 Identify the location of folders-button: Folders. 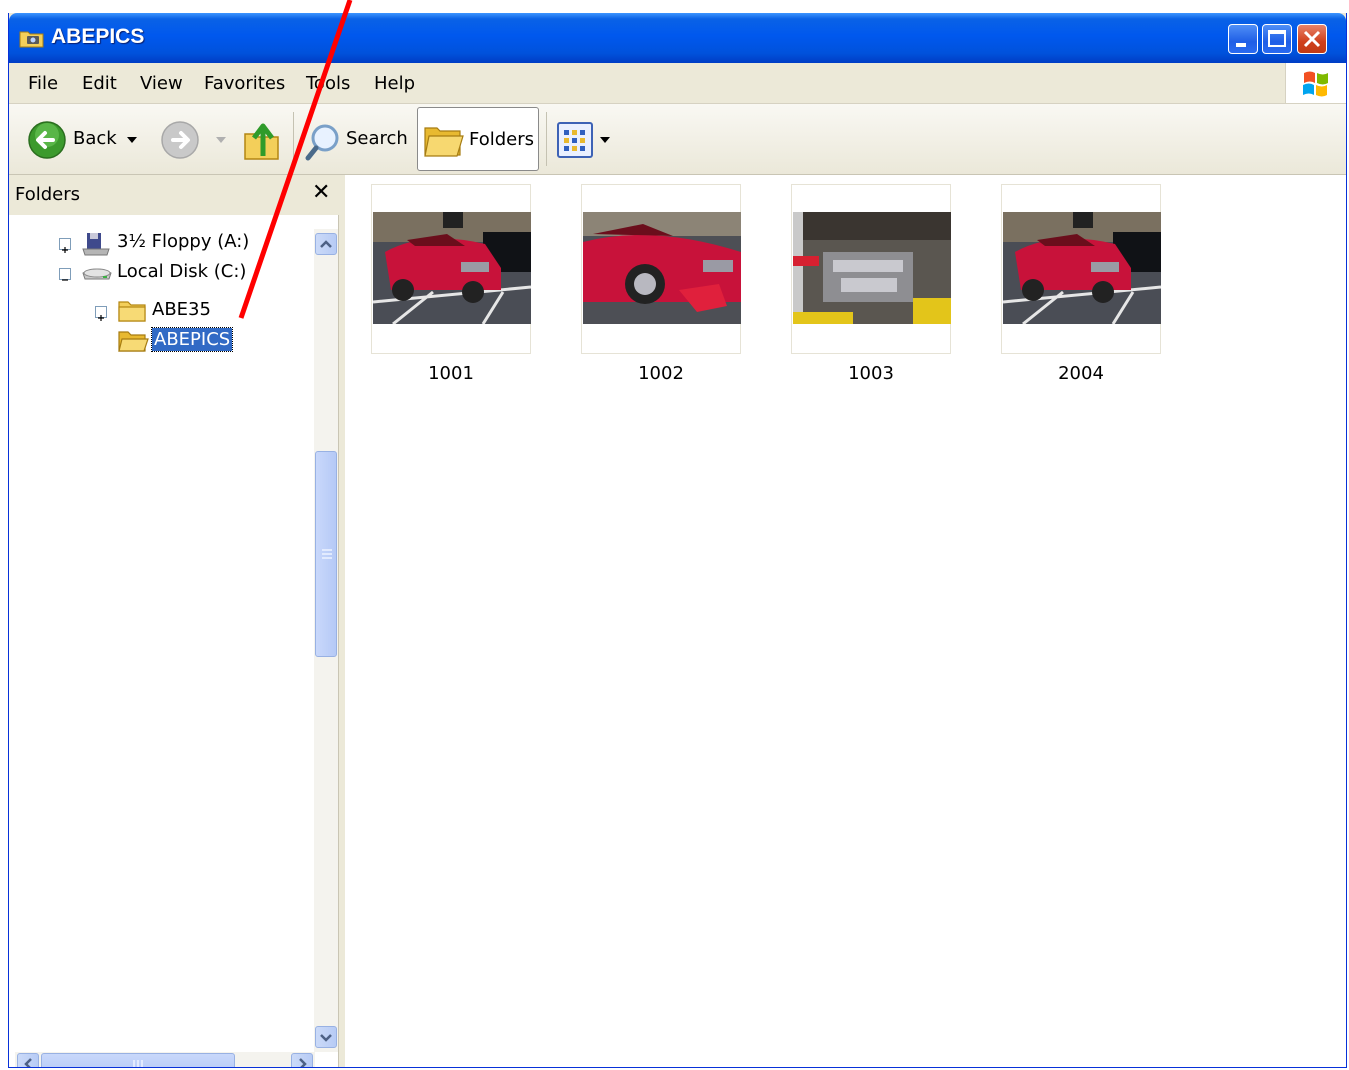
(478, 139).